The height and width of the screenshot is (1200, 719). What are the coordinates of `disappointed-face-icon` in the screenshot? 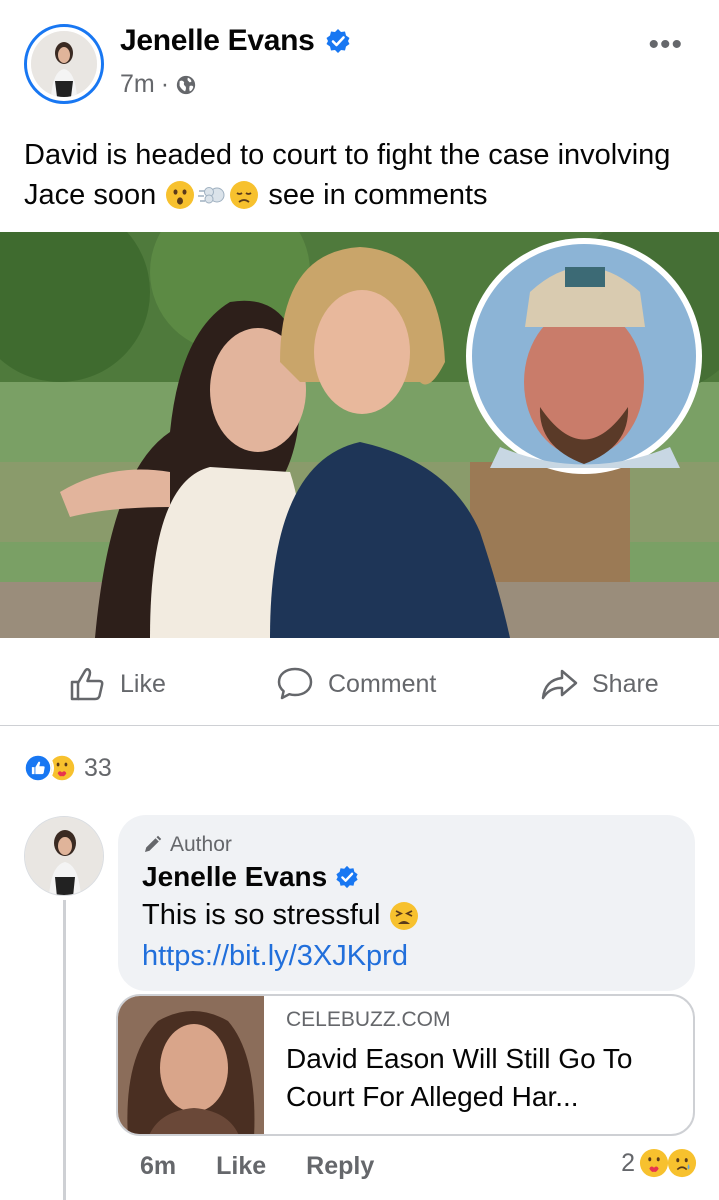 It's located at (244, 195).